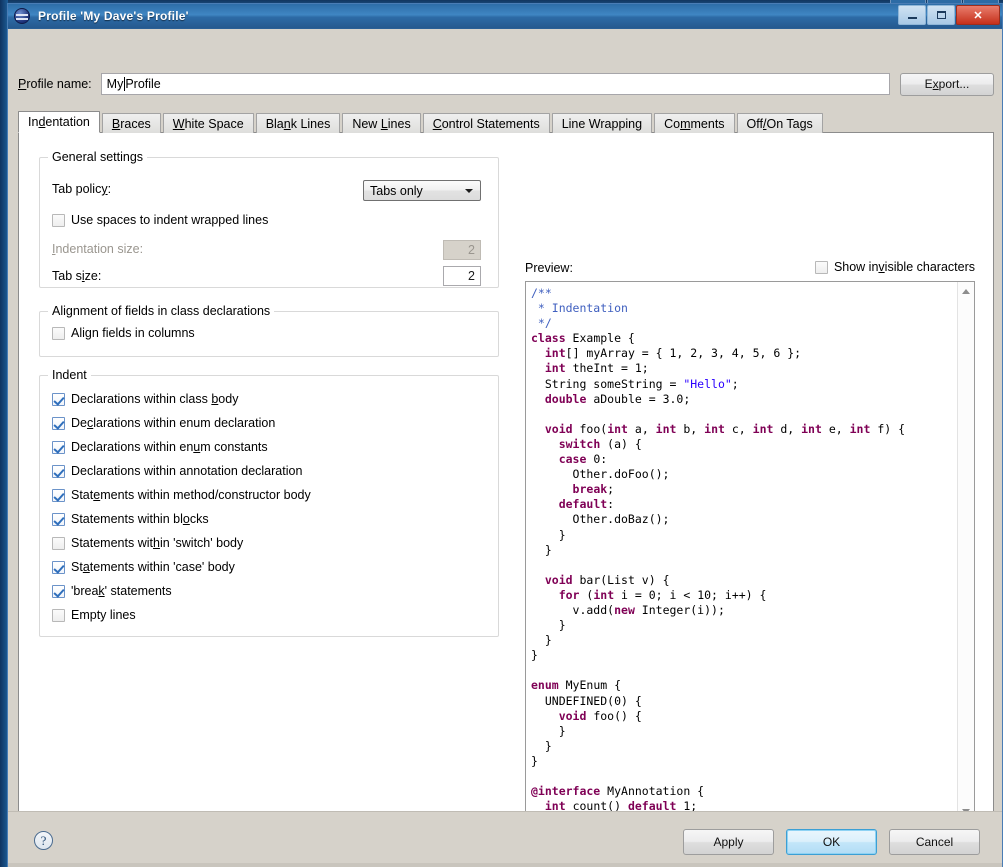  What do you see at coordinates (160, 220) in the screenshot?
I see `use-spaces-row: Use spaces to indent wrapped lines` at bounding box center [160, 220].